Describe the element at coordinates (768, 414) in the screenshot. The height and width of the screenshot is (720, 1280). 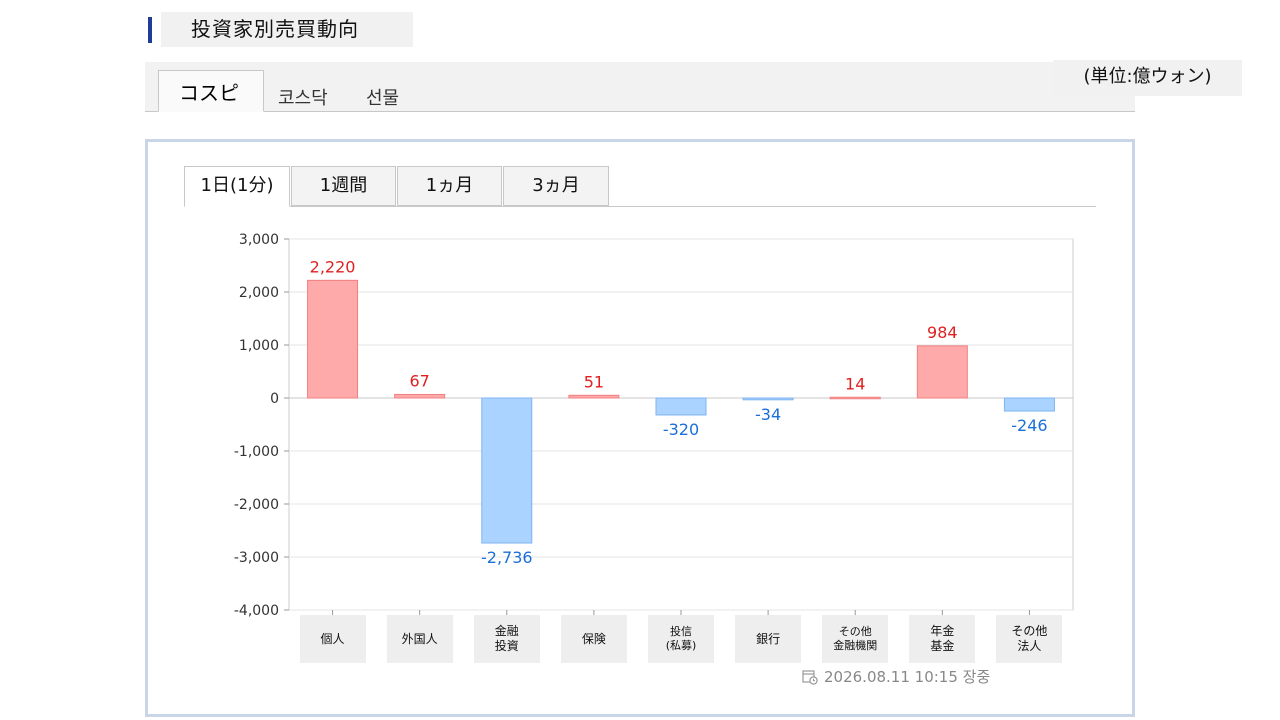
I see `data-label: -34` at that location.